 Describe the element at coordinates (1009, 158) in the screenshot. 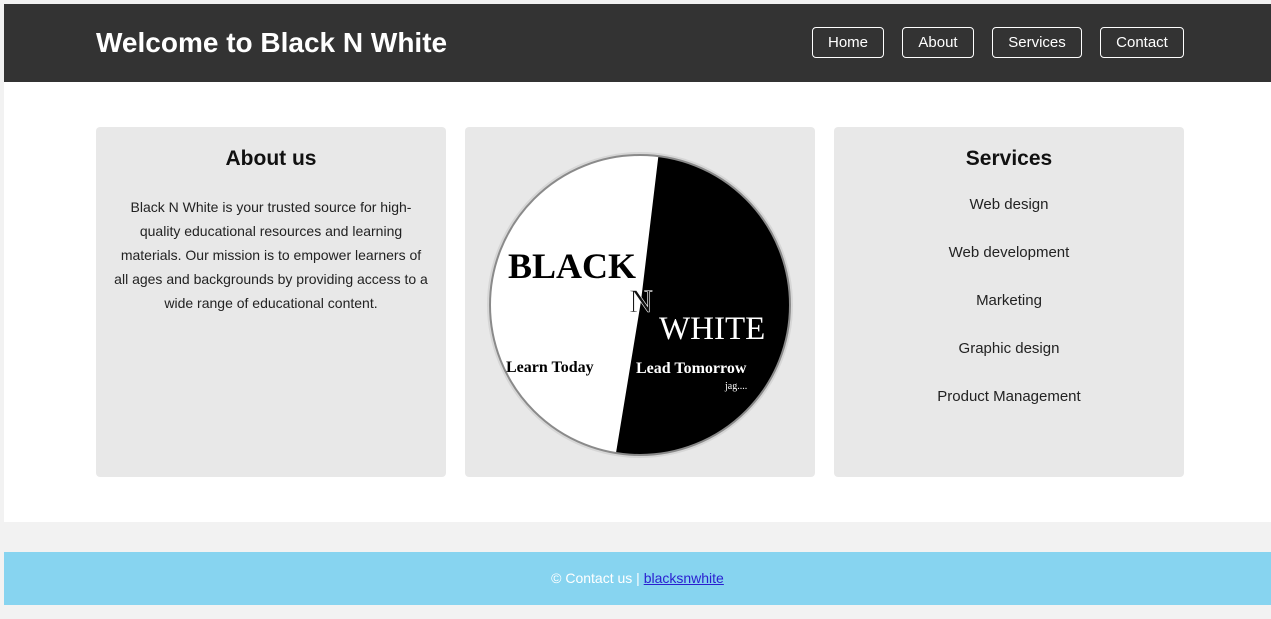

I see `services-heading: Services` at that location.